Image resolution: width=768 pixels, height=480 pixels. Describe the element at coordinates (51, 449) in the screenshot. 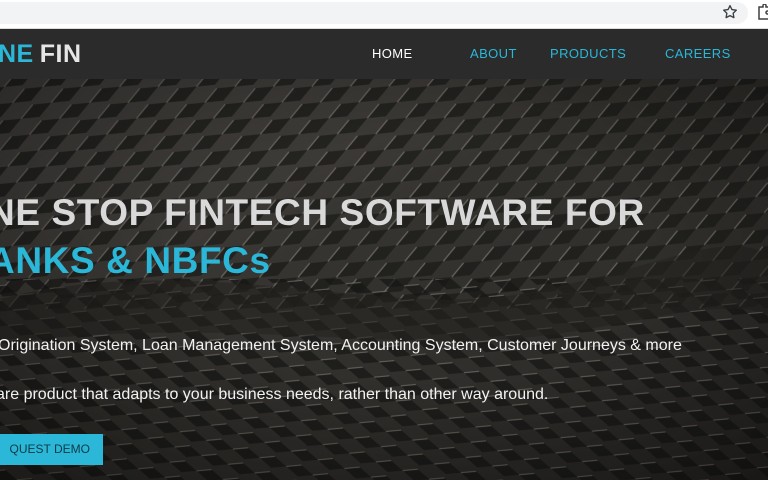

I see `request-demo-button: QUEST DEMO` at that location.